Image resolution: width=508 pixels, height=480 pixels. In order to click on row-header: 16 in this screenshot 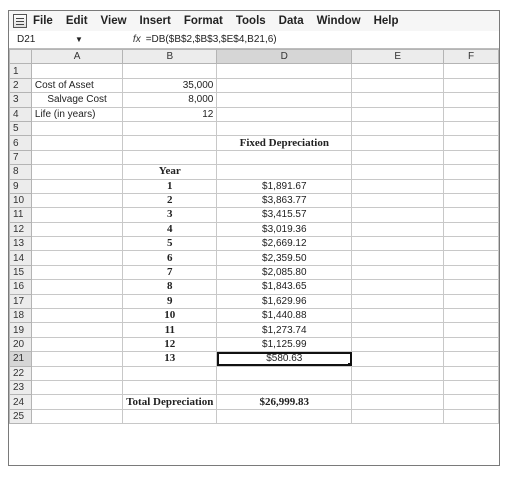, I will do `click(20, 287)`.